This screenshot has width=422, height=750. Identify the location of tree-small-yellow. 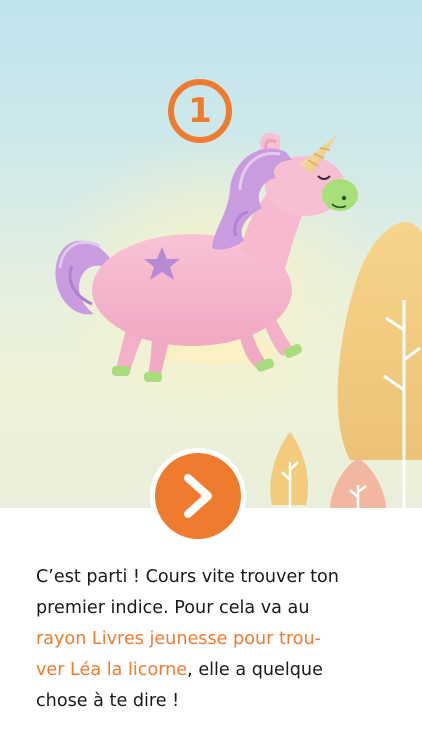
(289, 470).